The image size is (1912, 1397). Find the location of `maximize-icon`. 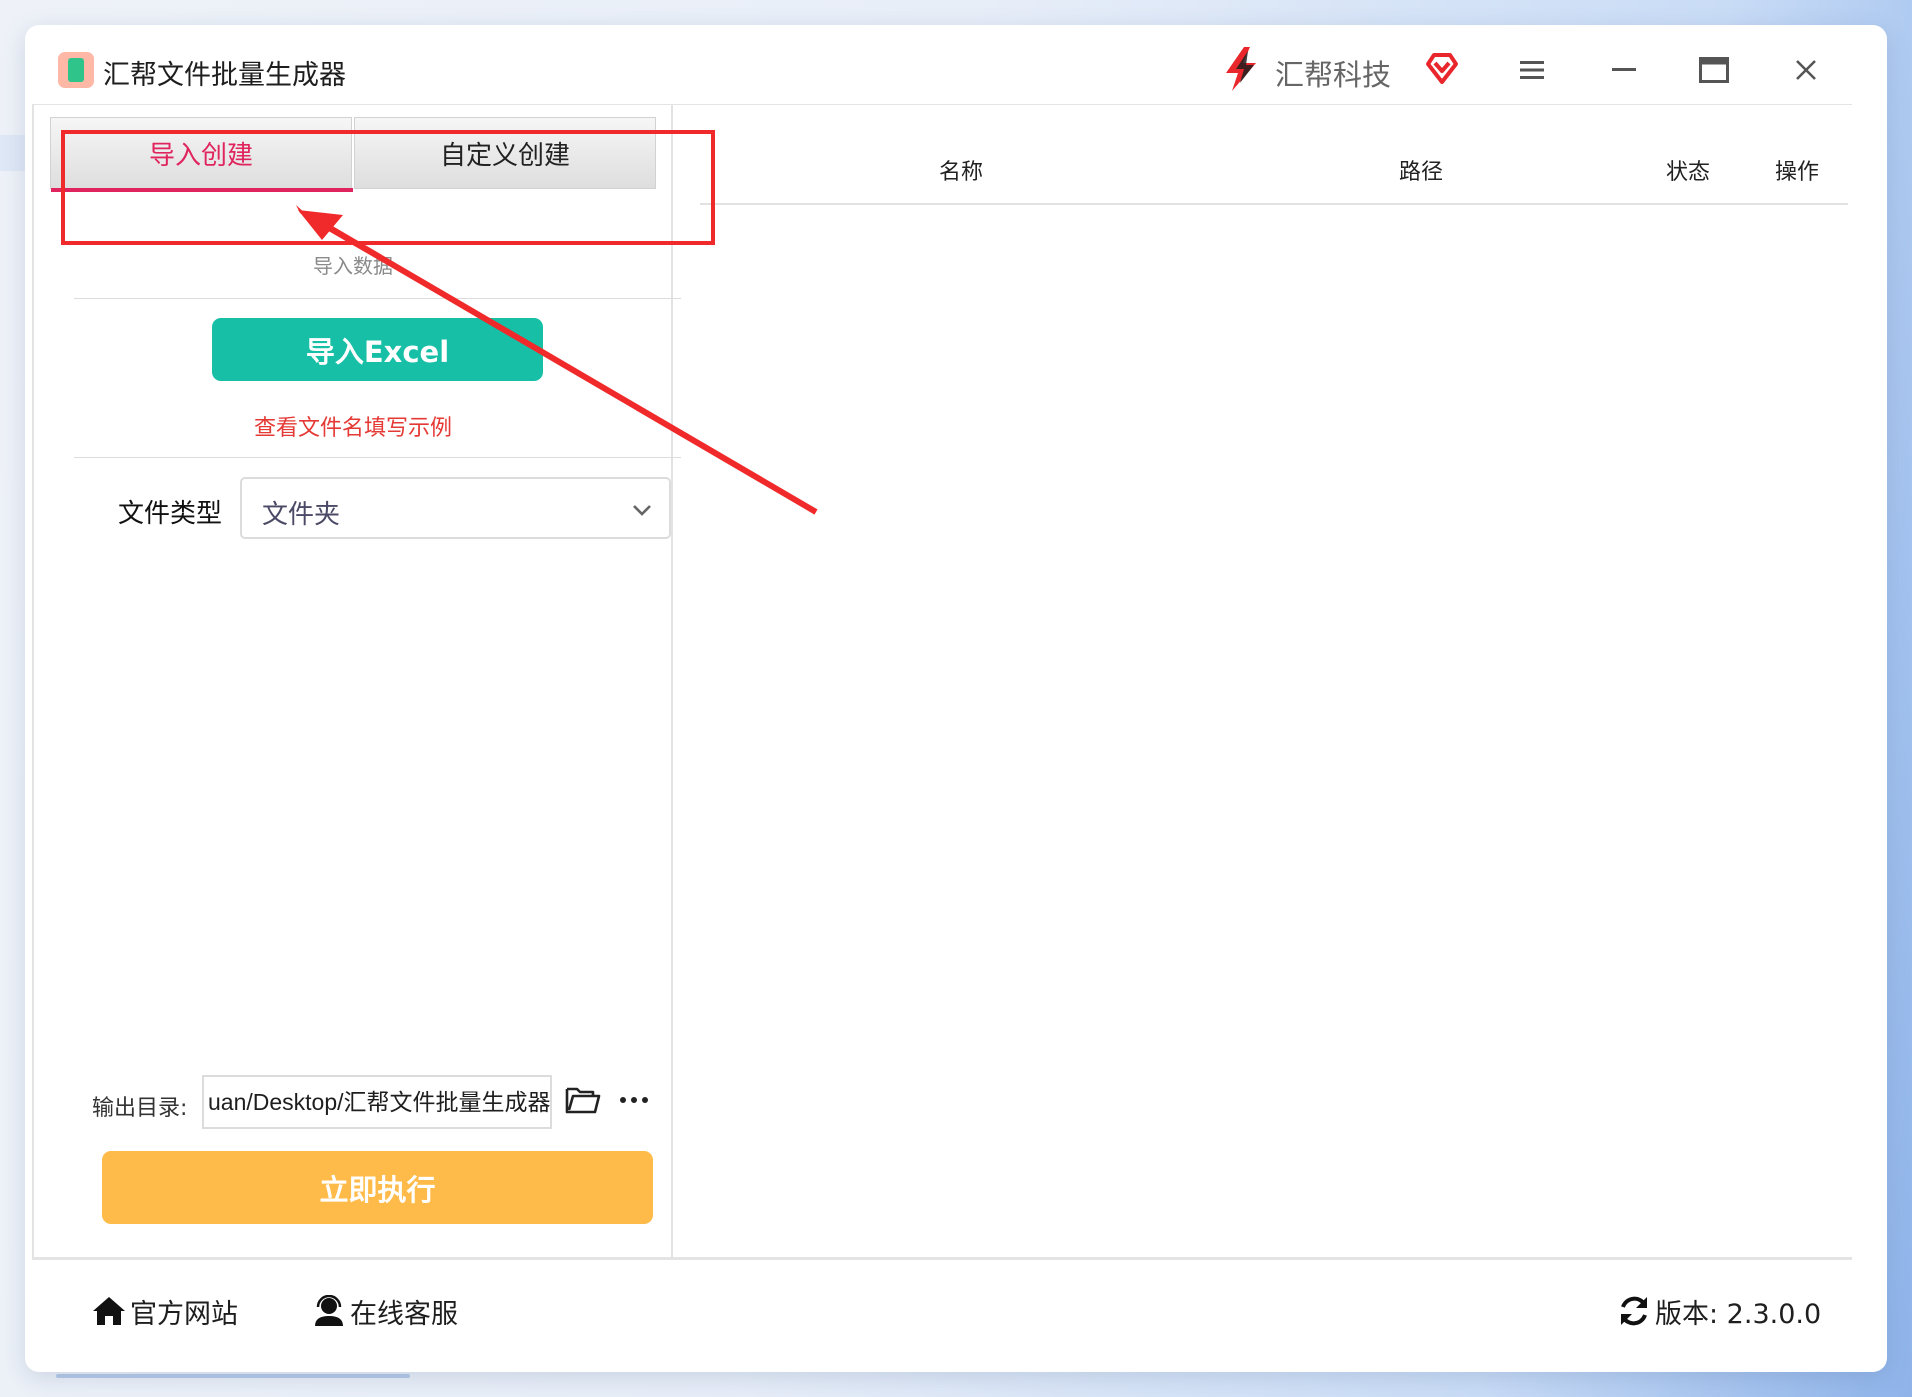

maximize-icon is located at coordinates (1714, 70).